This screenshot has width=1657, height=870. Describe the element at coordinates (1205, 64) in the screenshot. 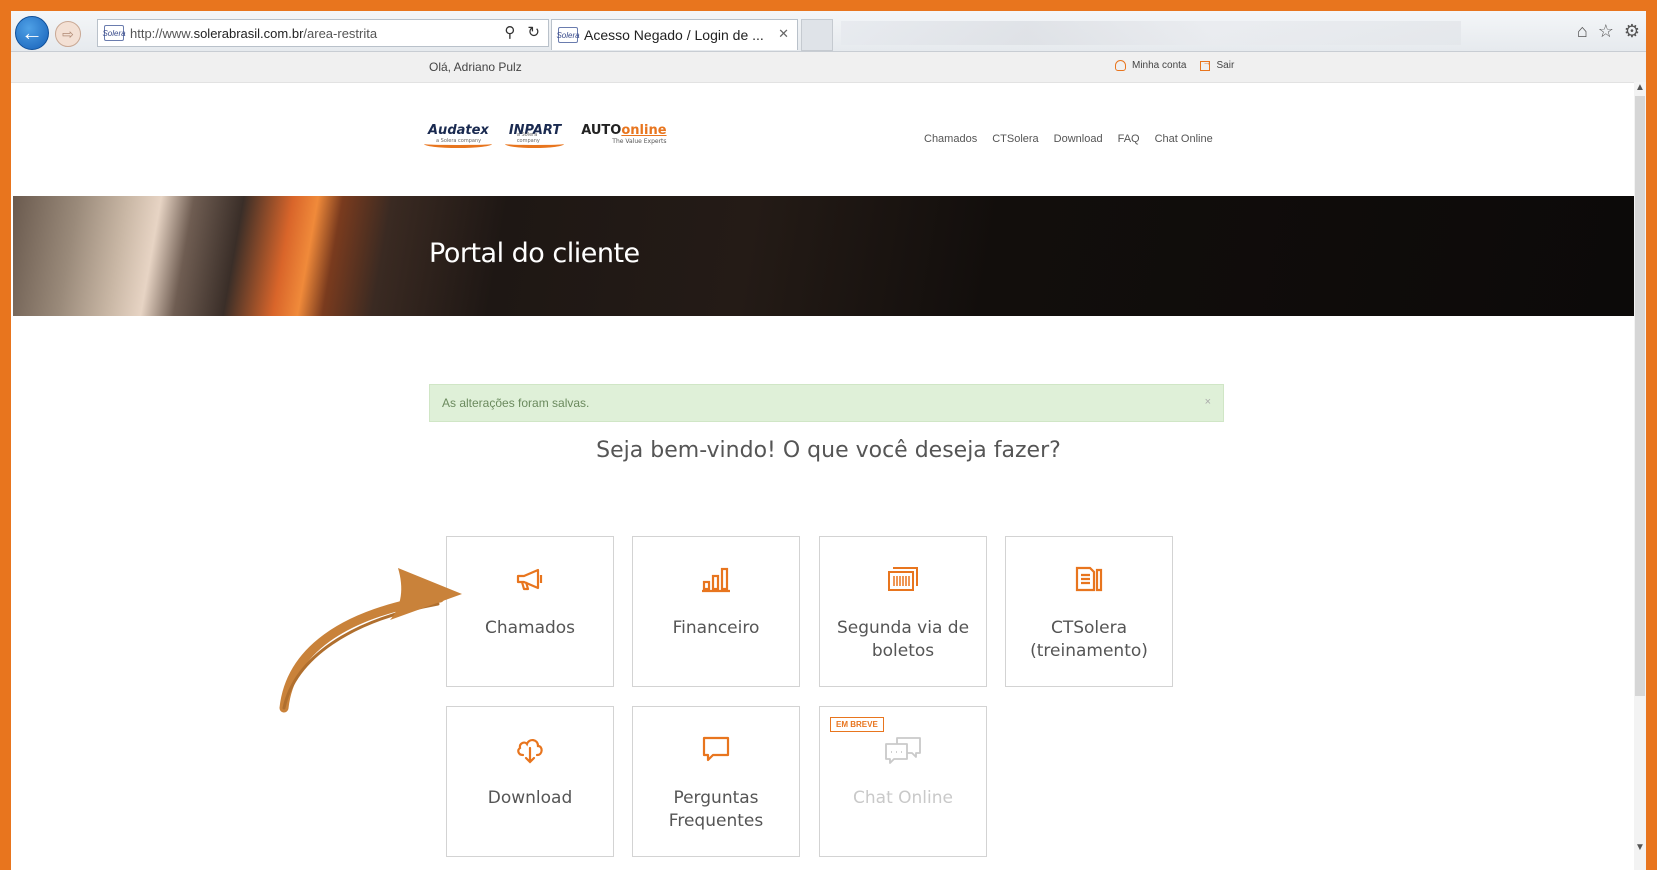

I see `logout-icon` at that location.